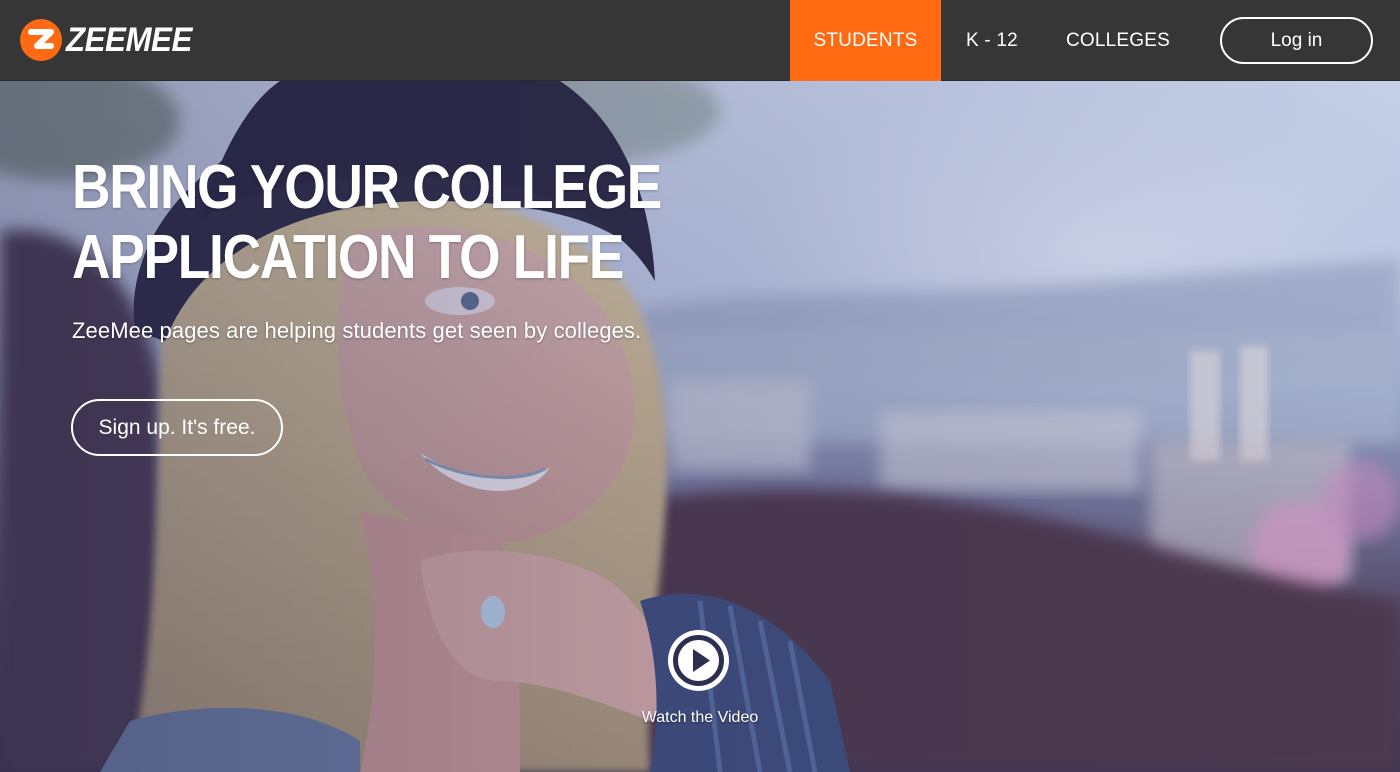 The width and height of the screenshot is (1400, 772). I want to click on logo-mark-icon, so click(41, 40).